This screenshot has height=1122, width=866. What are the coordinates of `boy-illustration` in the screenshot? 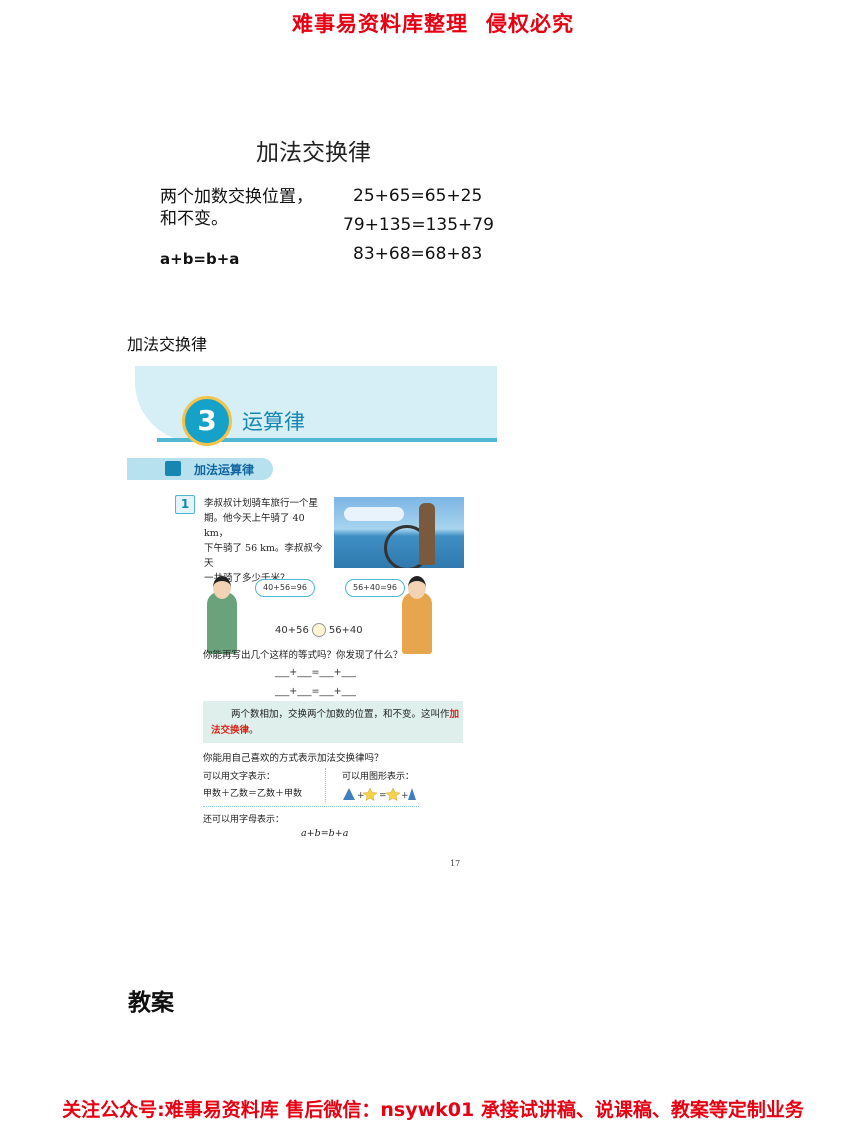 It's located at (222, 615).